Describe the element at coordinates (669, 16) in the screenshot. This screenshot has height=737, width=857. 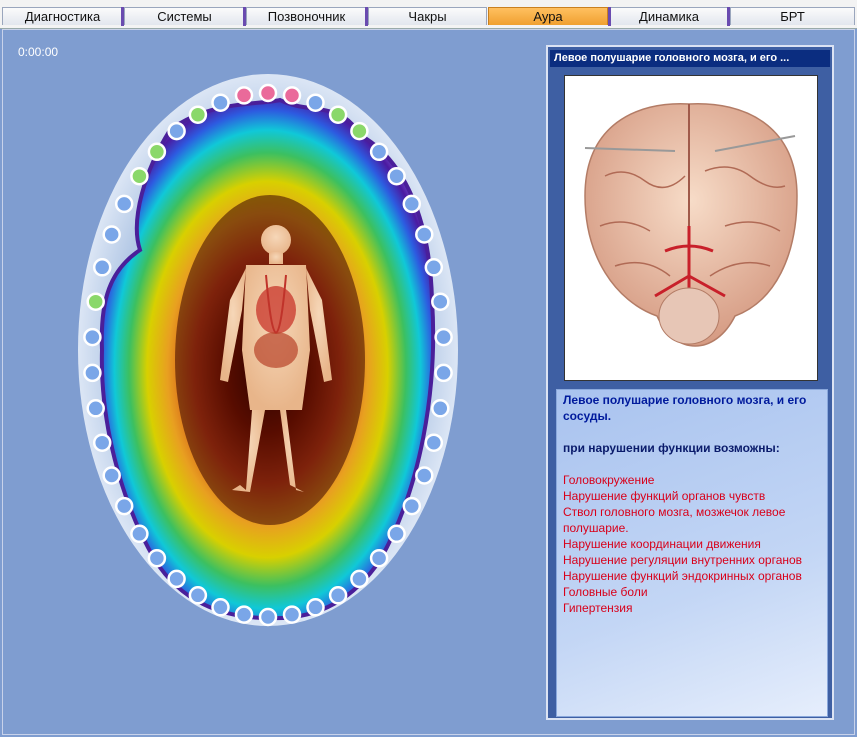
I see `tab-dynamics: Динамика` at that location.